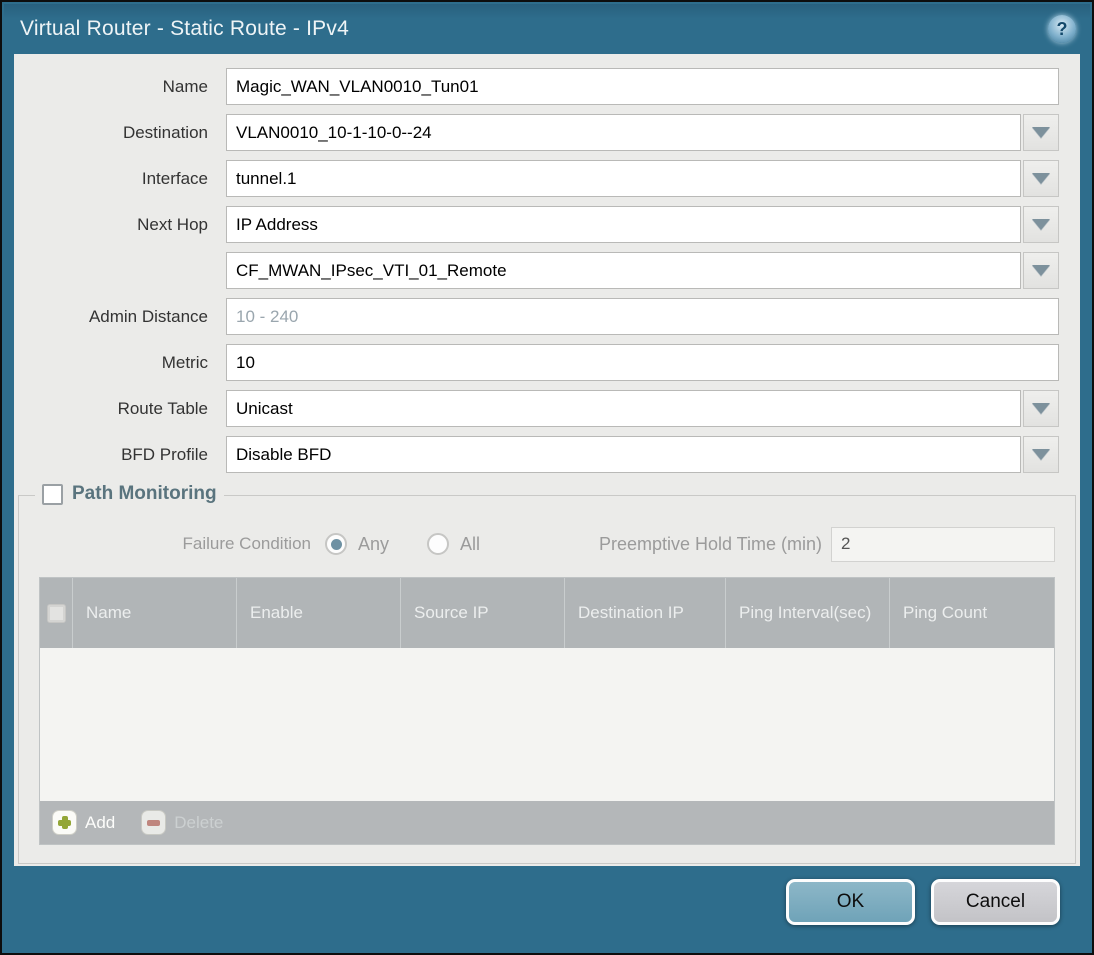  Describe the element at coordinates (642, 316) in the screenshot. I see `admin-distance-input` at that location.